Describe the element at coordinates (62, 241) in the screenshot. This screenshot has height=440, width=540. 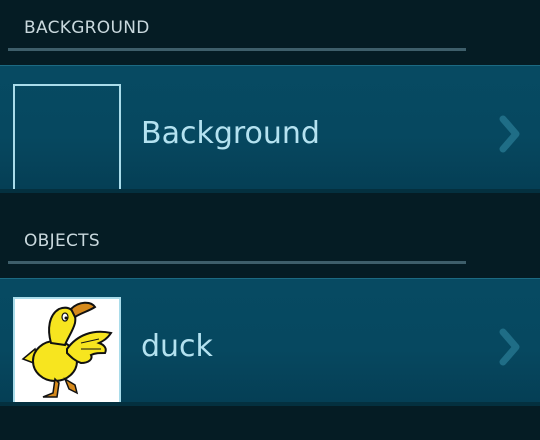
I see `objects-section-title: OBJECTS` at that location.